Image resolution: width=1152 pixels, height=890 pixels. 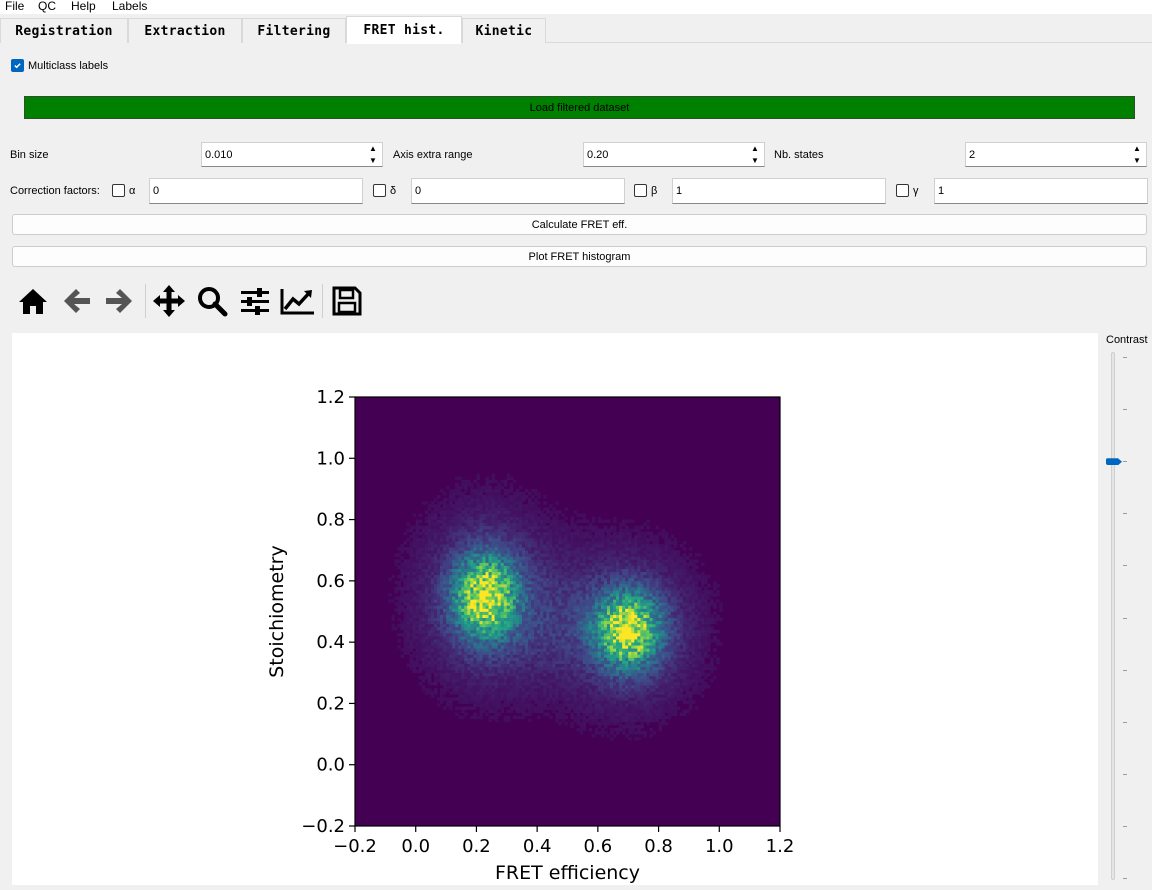 What do you see at coordinates (256, 191) in the screenshot?
I see `alpha-input: 0` at bounding box center [256, 191].